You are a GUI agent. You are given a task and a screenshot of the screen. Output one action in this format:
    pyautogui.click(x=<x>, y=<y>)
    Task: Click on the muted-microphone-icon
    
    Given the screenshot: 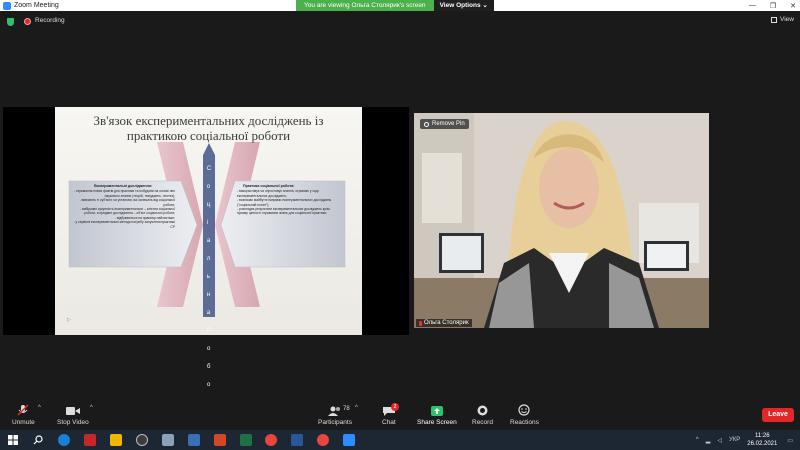 What is the action you would take?
    pyautogui.click(x=23, y=410)
    